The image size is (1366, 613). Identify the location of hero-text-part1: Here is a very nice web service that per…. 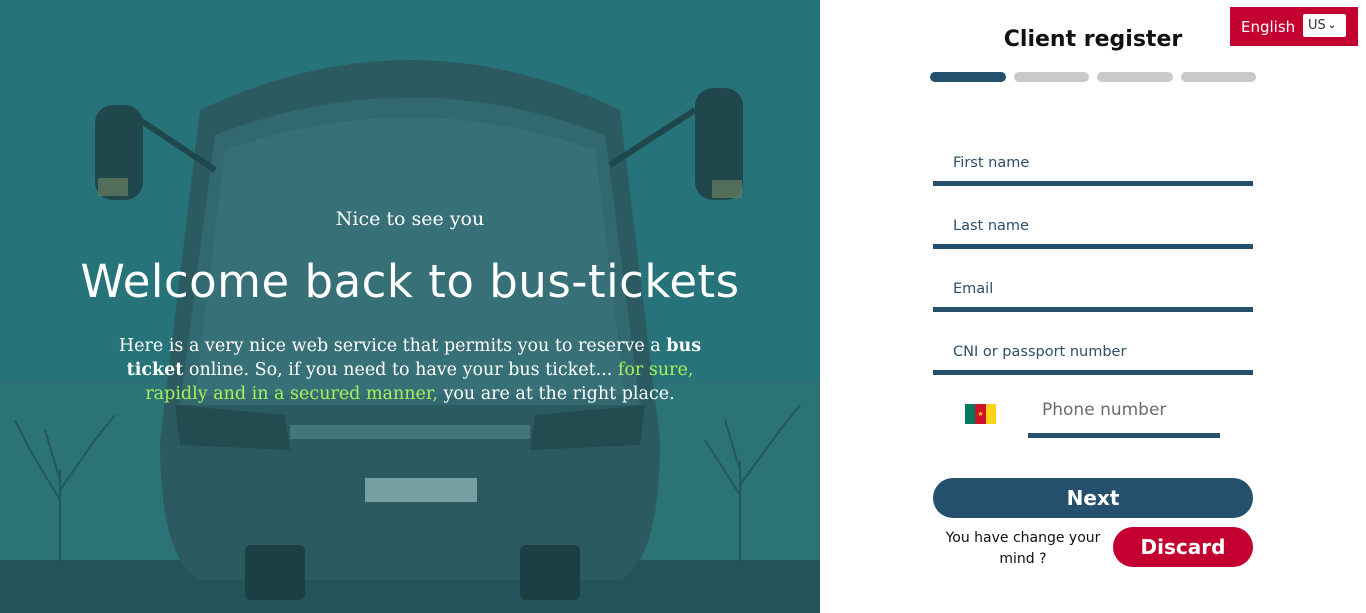
(392, 346).